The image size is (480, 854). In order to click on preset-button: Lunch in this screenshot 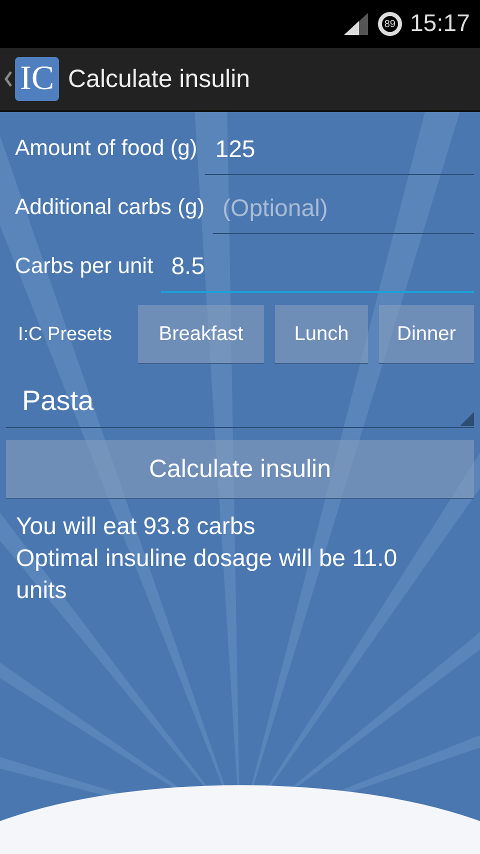, I will do `click(321, 334)`.